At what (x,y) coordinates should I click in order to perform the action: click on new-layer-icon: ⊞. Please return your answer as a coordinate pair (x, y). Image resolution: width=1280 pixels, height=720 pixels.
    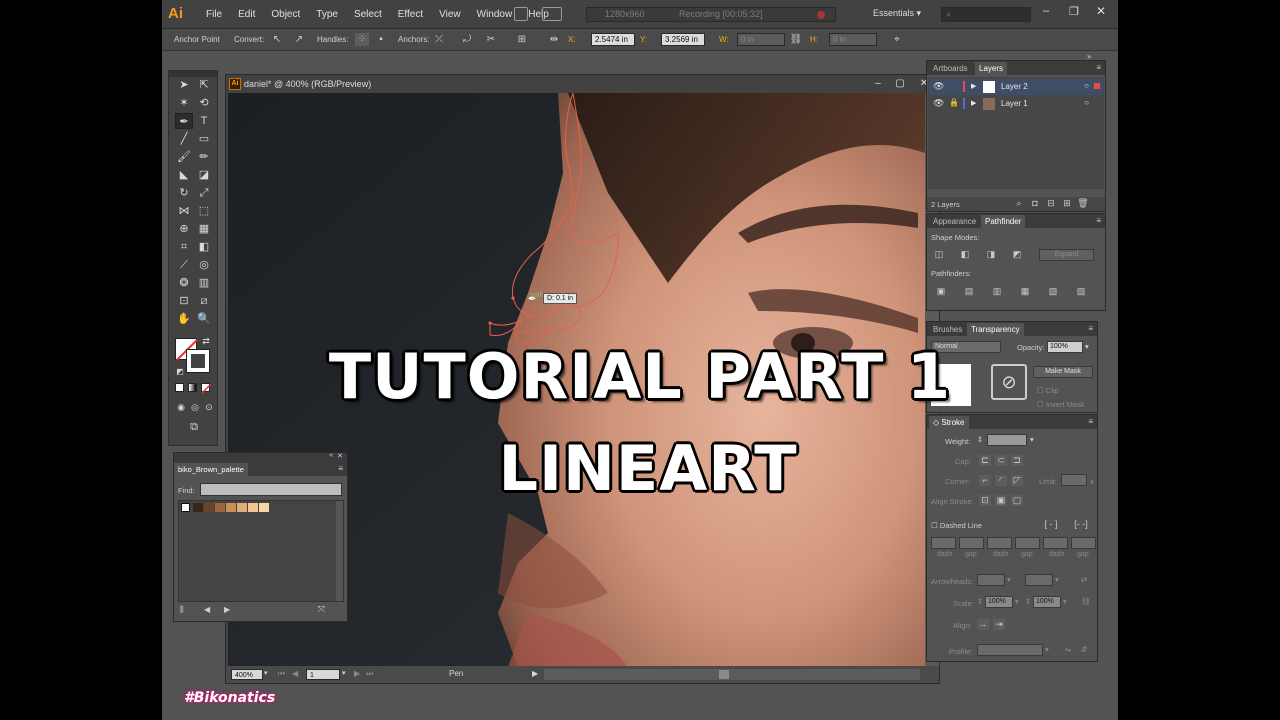
    Looking at the image, I should click on (1067, 203).